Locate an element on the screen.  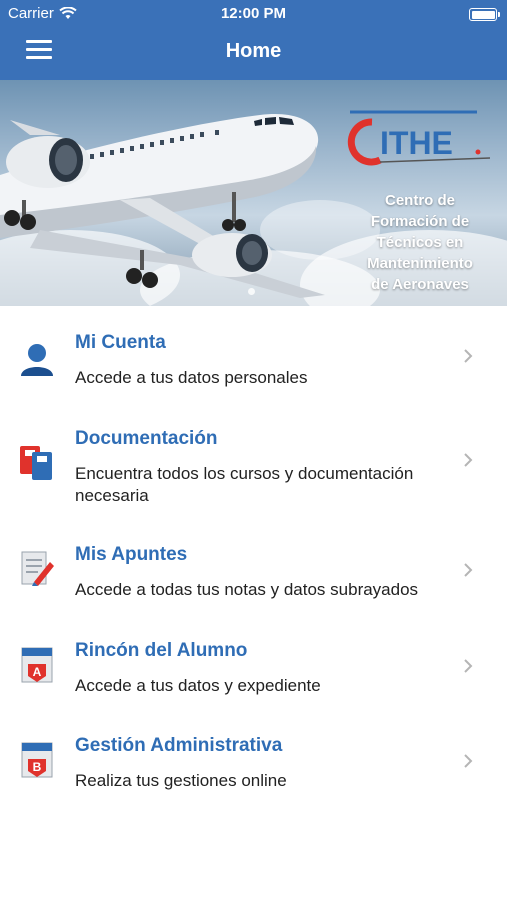
item-description: Accede a tus datos personales is located at coordinates (191, 377).